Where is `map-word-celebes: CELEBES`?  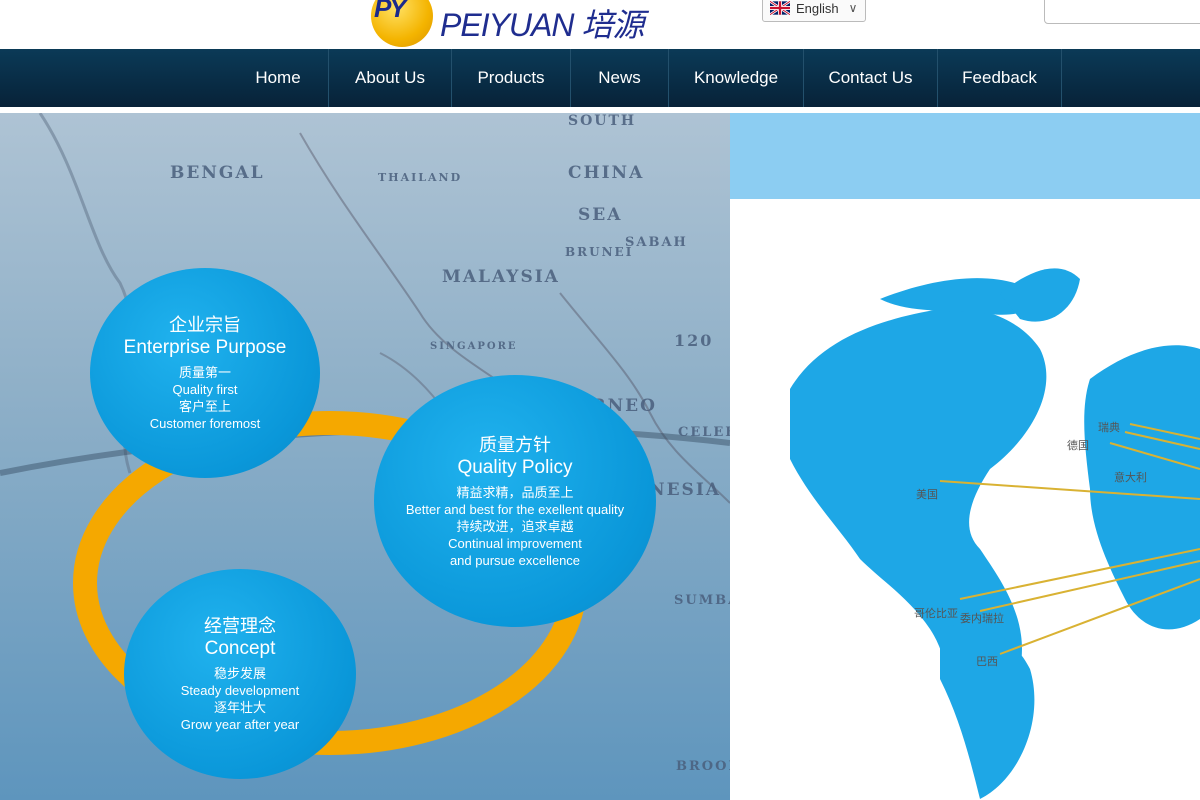 map-word-celebes: CELEBES is located at coordinates (704, 432).